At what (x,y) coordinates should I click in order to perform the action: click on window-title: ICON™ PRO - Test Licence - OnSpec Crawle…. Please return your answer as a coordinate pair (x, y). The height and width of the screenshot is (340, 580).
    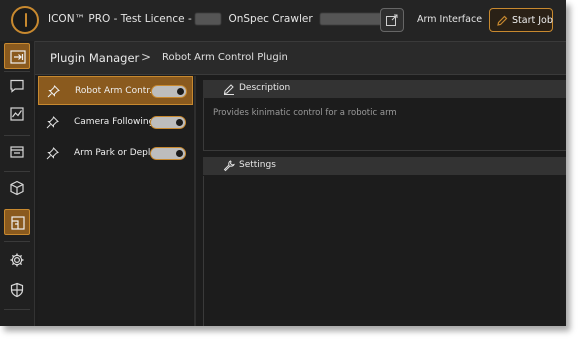
    Looking at the image, I should click on (224, 19).